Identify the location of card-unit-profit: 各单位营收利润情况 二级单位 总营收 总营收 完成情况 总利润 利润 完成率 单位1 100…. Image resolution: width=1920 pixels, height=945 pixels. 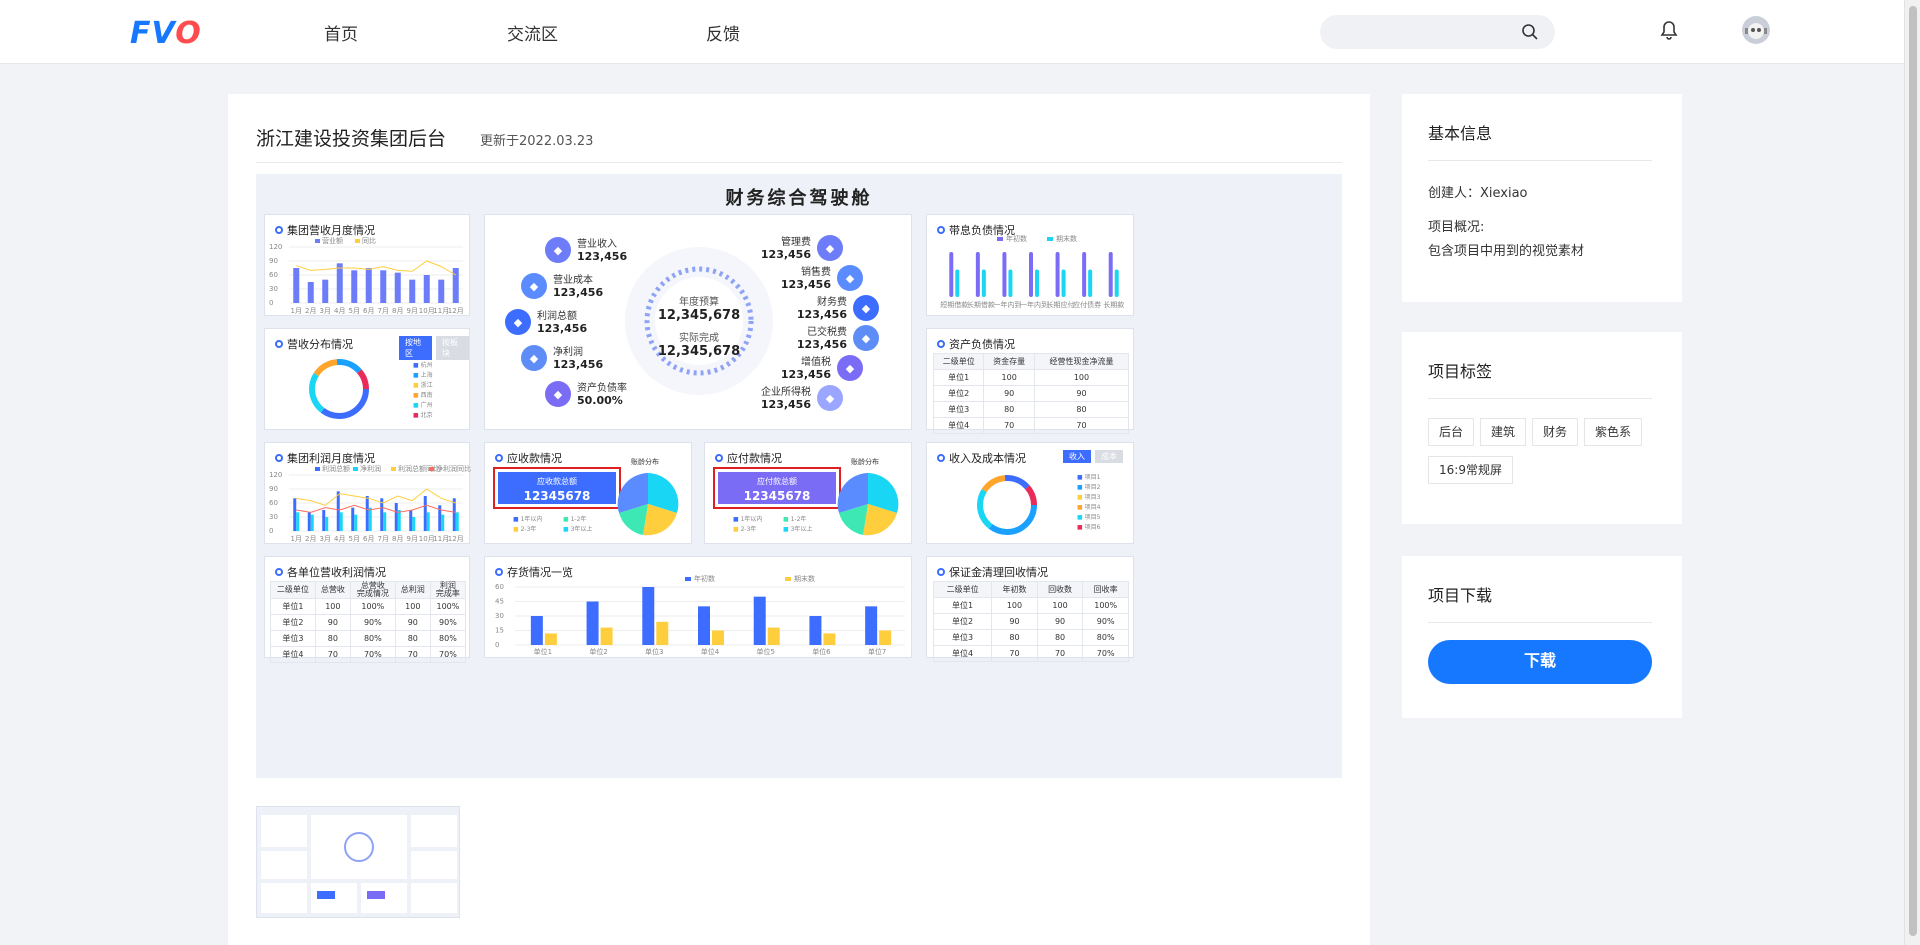
(367, 609).